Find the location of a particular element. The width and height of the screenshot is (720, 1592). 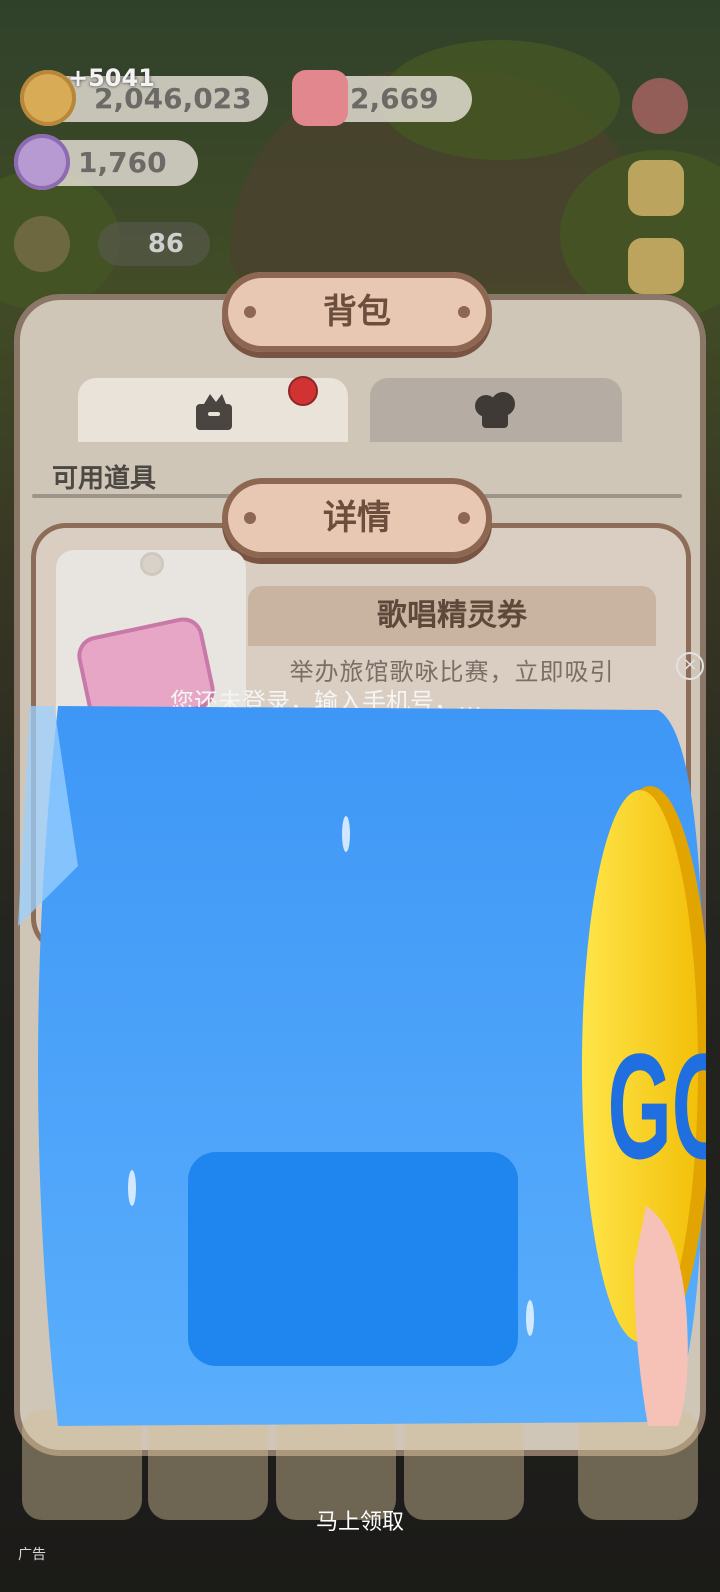

item-name: 歌唱精灵券 is located at coordinates (452, 616).